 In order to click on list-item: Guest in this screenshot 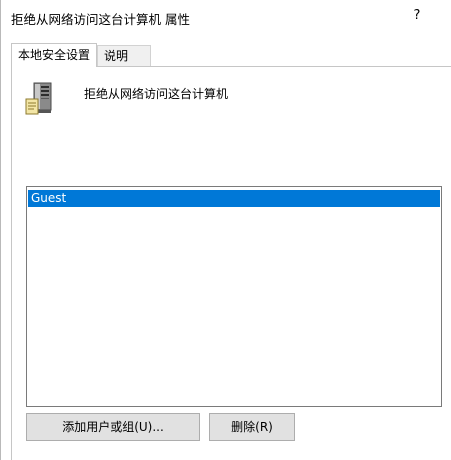, I will do `click(234, 198)`.